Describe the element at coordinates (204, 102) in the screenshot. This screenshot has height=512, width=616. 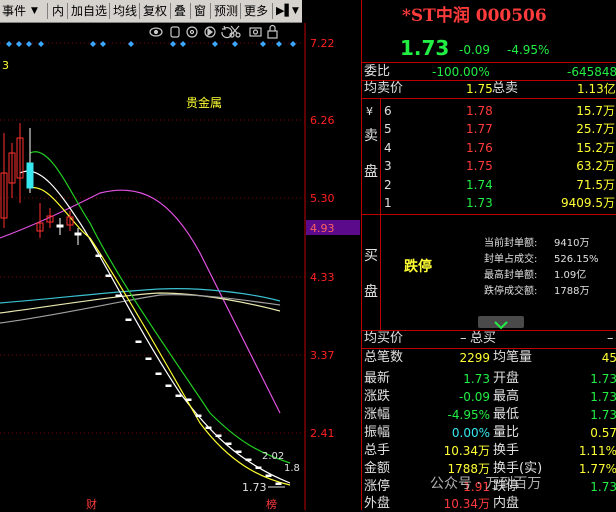
I see `sector-label: 贵金属` at that location.